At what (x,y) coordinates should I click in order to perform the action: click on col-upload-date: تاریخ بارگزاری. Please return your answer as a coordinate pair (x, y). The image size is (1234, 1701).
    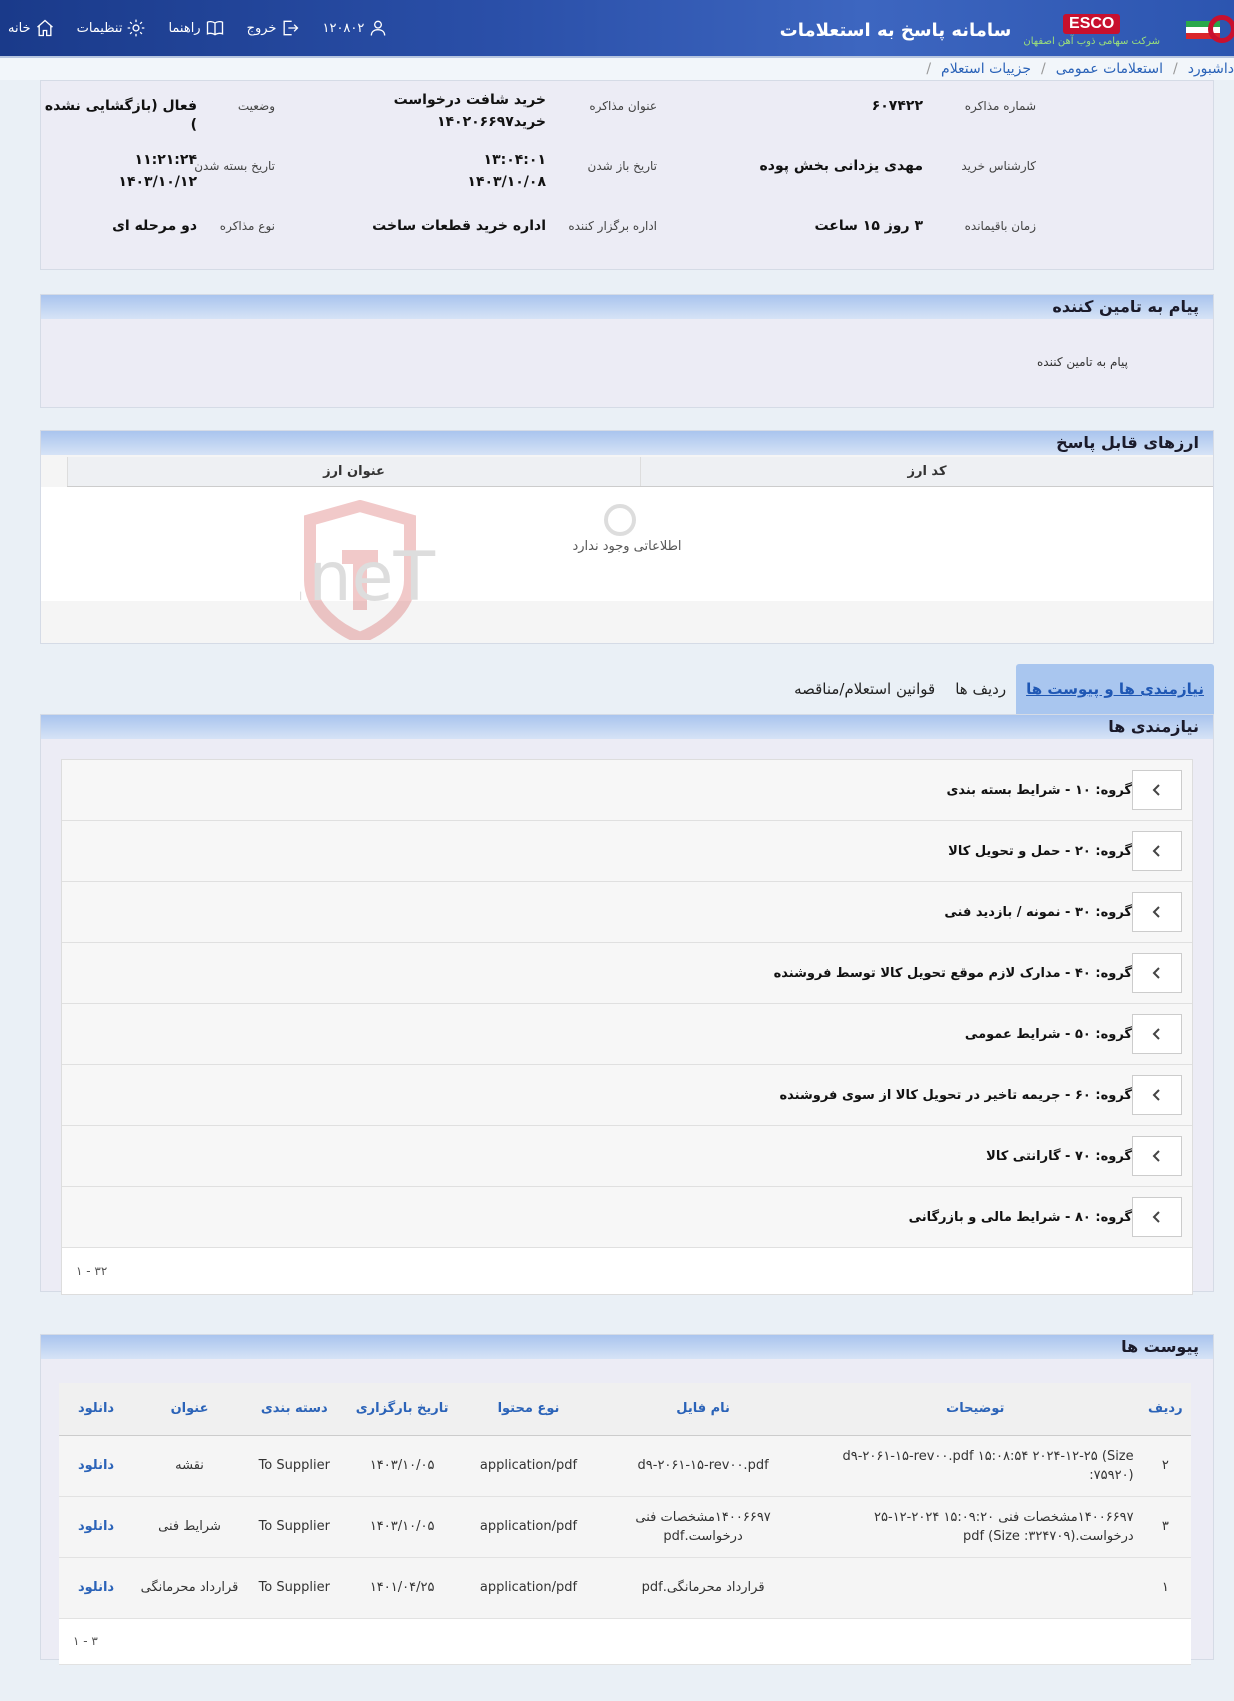
    Looking at the image, I should click on (402, 1409).